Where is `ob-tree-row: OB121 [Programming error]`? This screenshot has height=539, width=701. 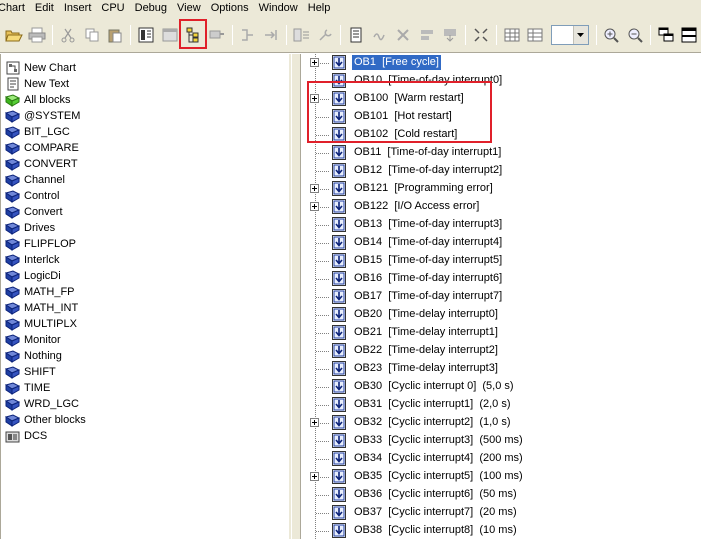 ob-tree-row: OB121 [Programming error] is located at coordinates (501, 189).